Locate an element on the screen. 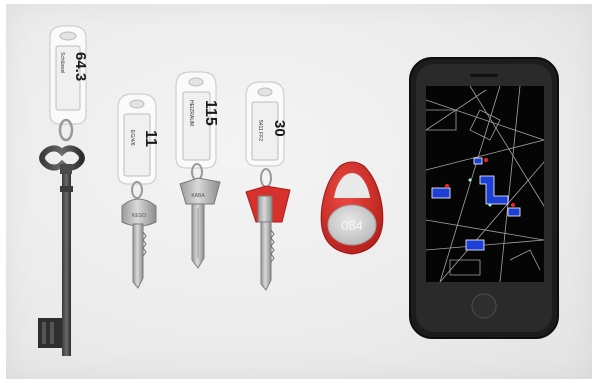 The image size is (598, 383). tag-sub-eg46: EG/4/6 is located at coordinates (132, 138).